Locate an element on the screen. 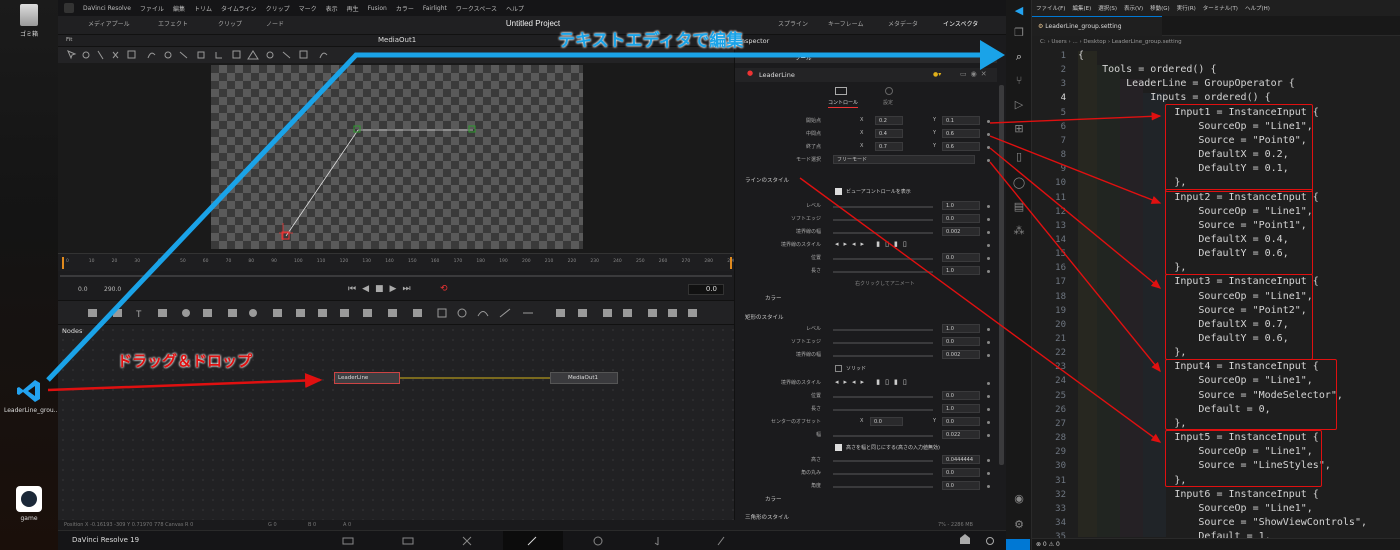 The image size is (1400, 550). drag-drop-annotation: ドラッグ＆ドロップ is located at coordinates (185, 361).